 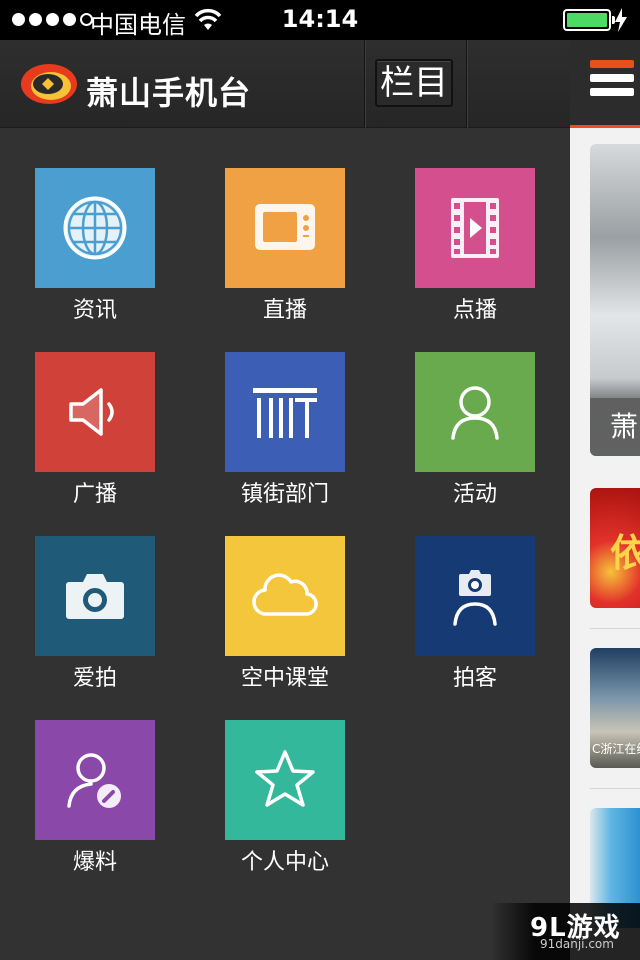 I want to click on menu-item-label: 爱拍, so click(x=94, y=678).